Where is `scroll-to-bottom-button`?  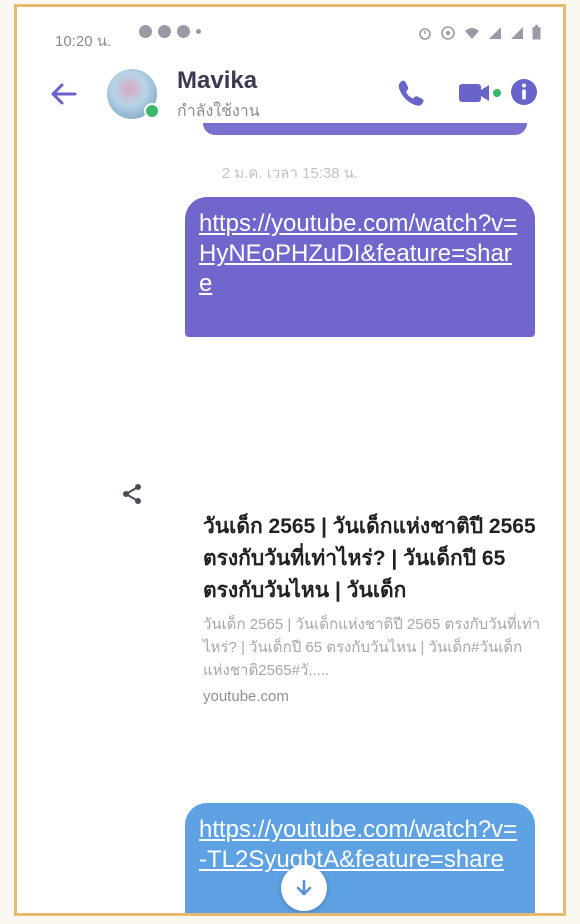
scroll-to-bottom-button is located at coordinates (304, 888).